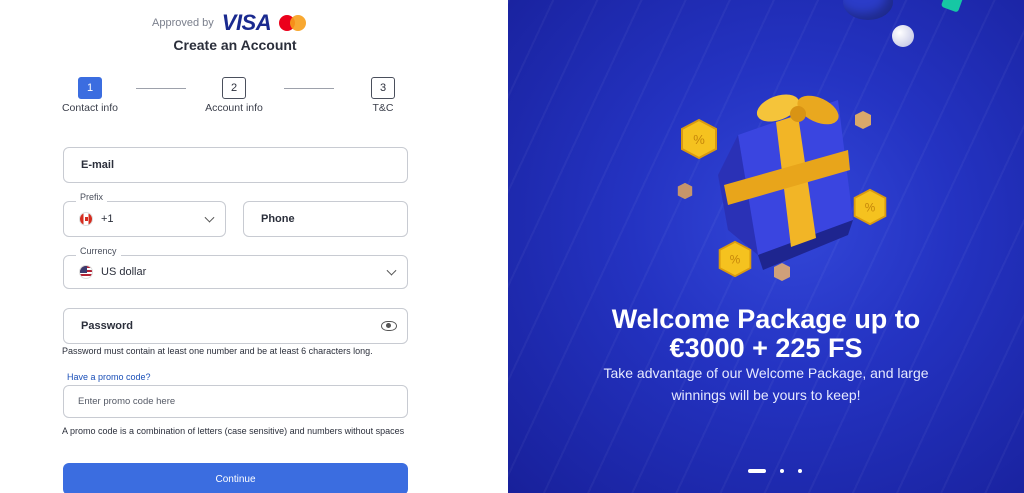 This screenshot has height=493, width=1024. What do you see at coordinates (235, 326) in the screenshot?
I see `password-field: Password` at bounding box center [235, 326].